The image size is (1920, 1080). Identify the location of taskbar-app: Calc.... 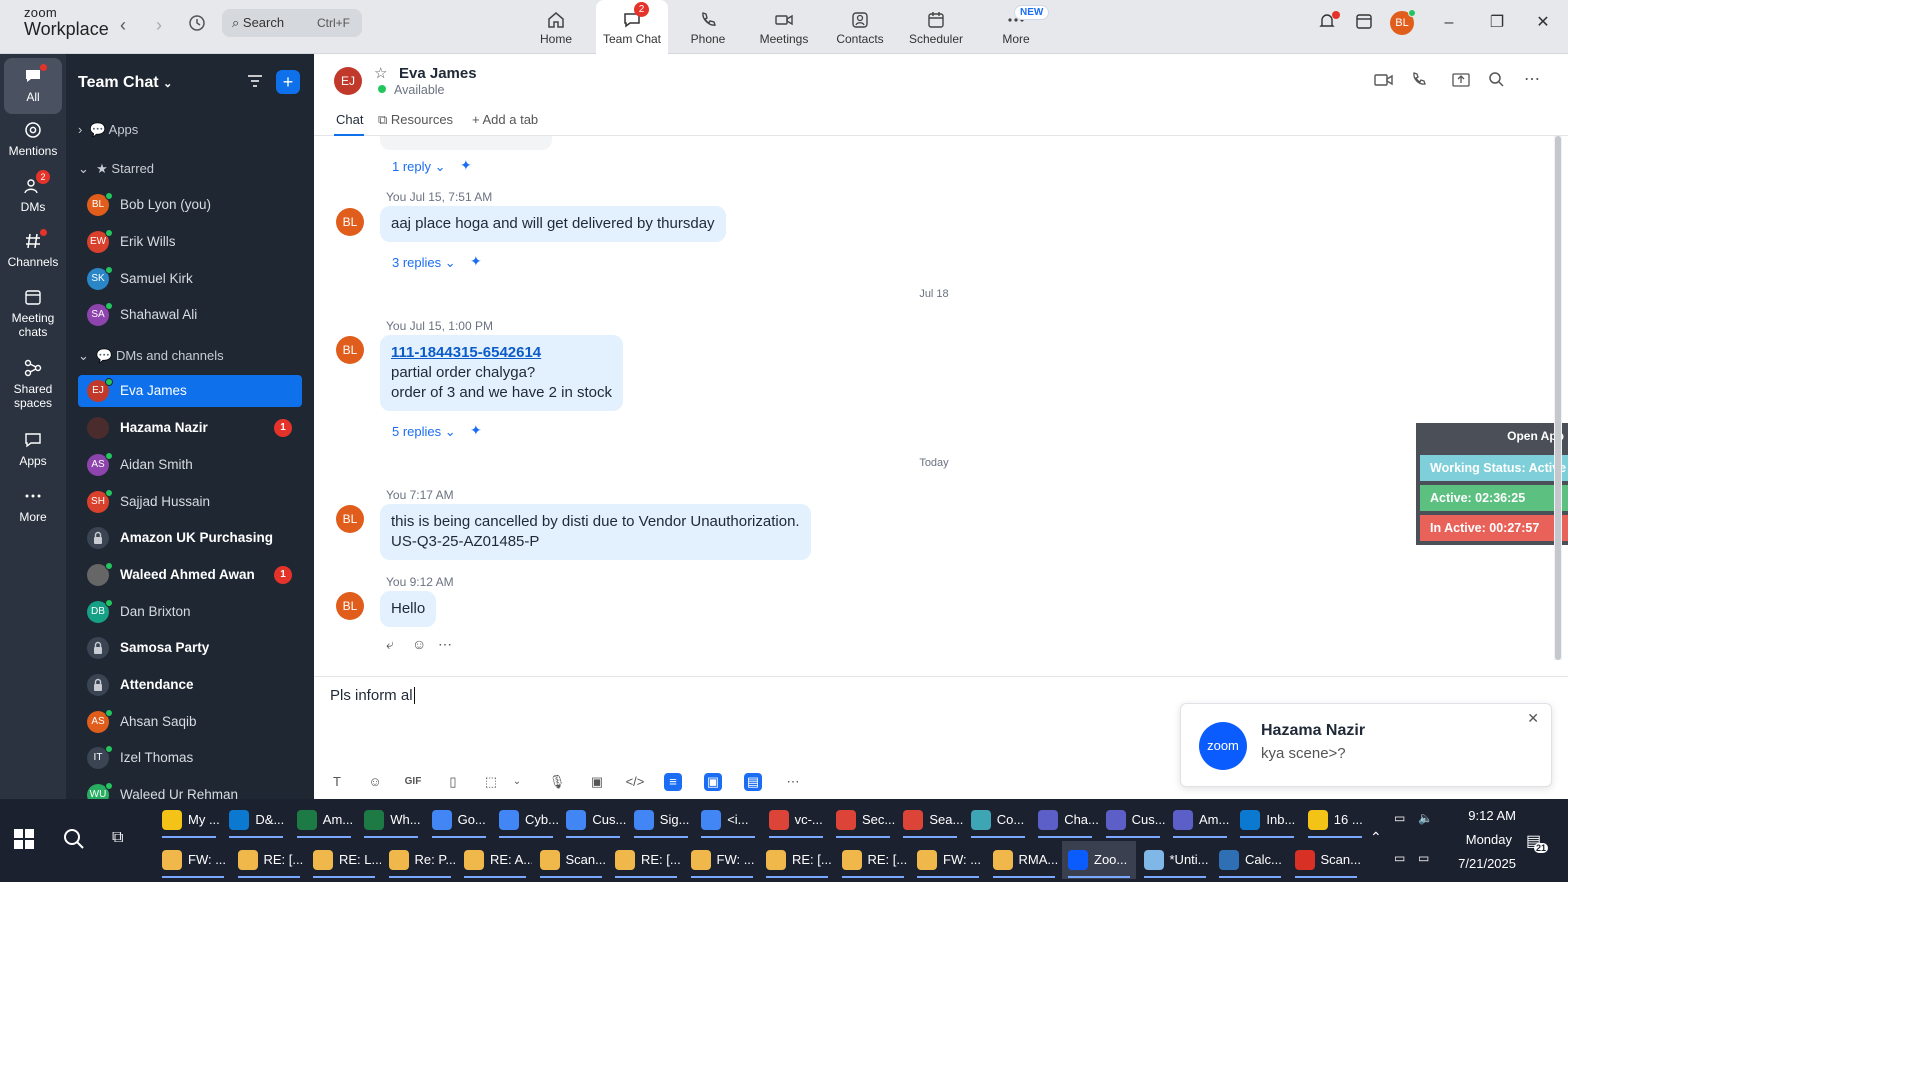
(1250, 860).